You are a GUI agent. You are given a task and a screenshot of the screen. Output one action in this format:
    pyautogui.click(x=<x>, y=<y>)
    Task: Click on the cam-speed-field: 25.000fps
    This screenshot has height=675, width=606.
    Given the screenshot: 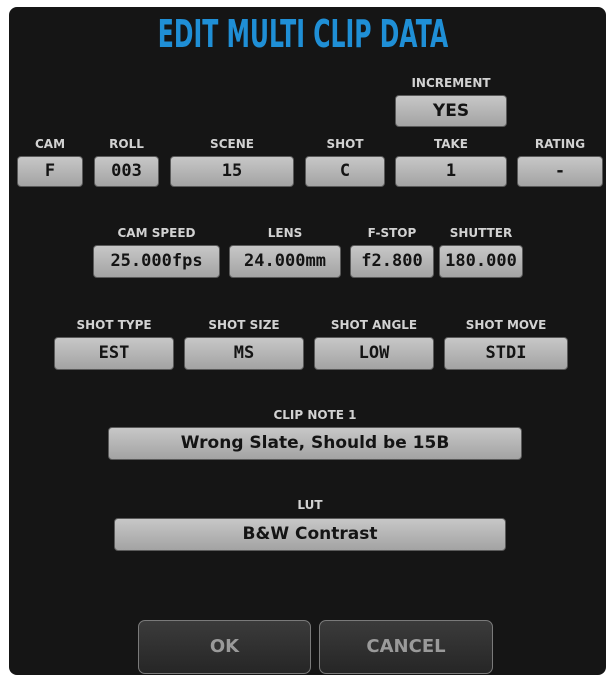 What is the action you would take?
    pyautogui.click(x=156, y=261)
    